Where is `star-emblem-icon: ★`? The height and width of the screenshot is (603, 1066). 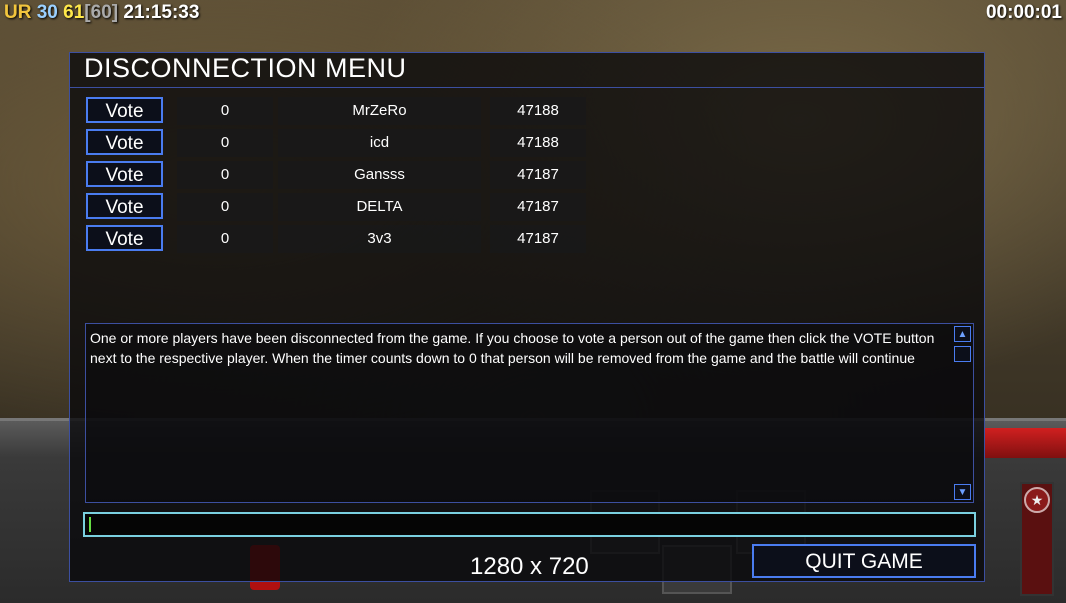
star-emblem-icon: ★ is located at coordinates (1037, 500).